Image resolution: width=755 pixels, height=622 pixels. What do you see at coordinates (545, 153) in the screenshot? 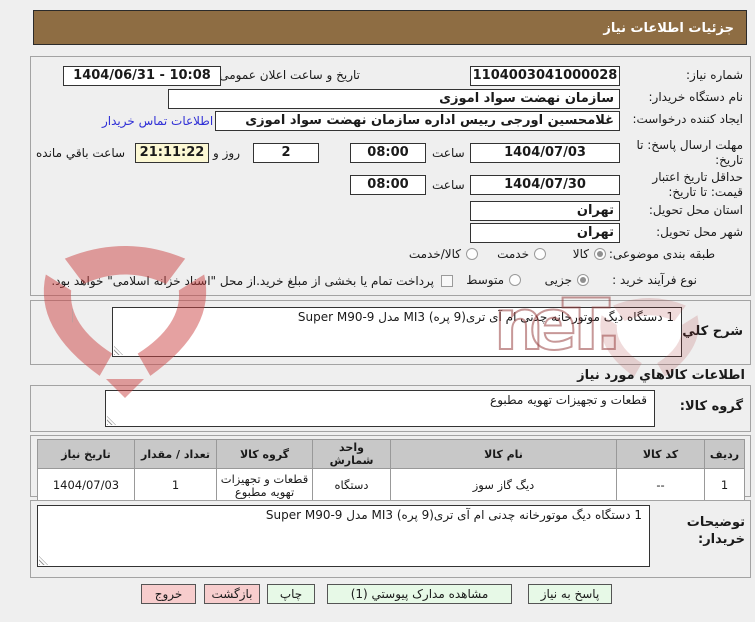
I see `reply-deadline-date-field: 1404/07/03` at bounding box center [545, 153].